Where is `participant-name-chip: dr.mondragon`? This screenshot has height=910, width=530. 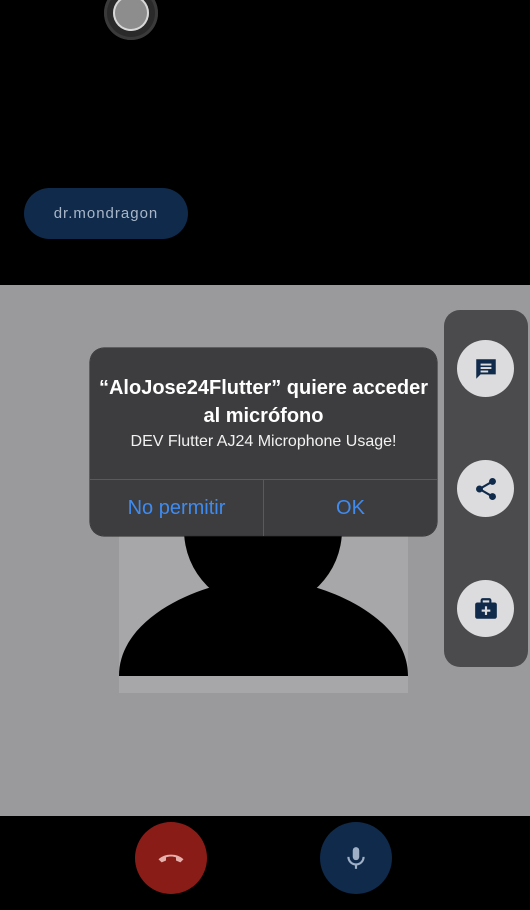 participant-name-chip: dr.mondragon is located at coordinates (106, 213).